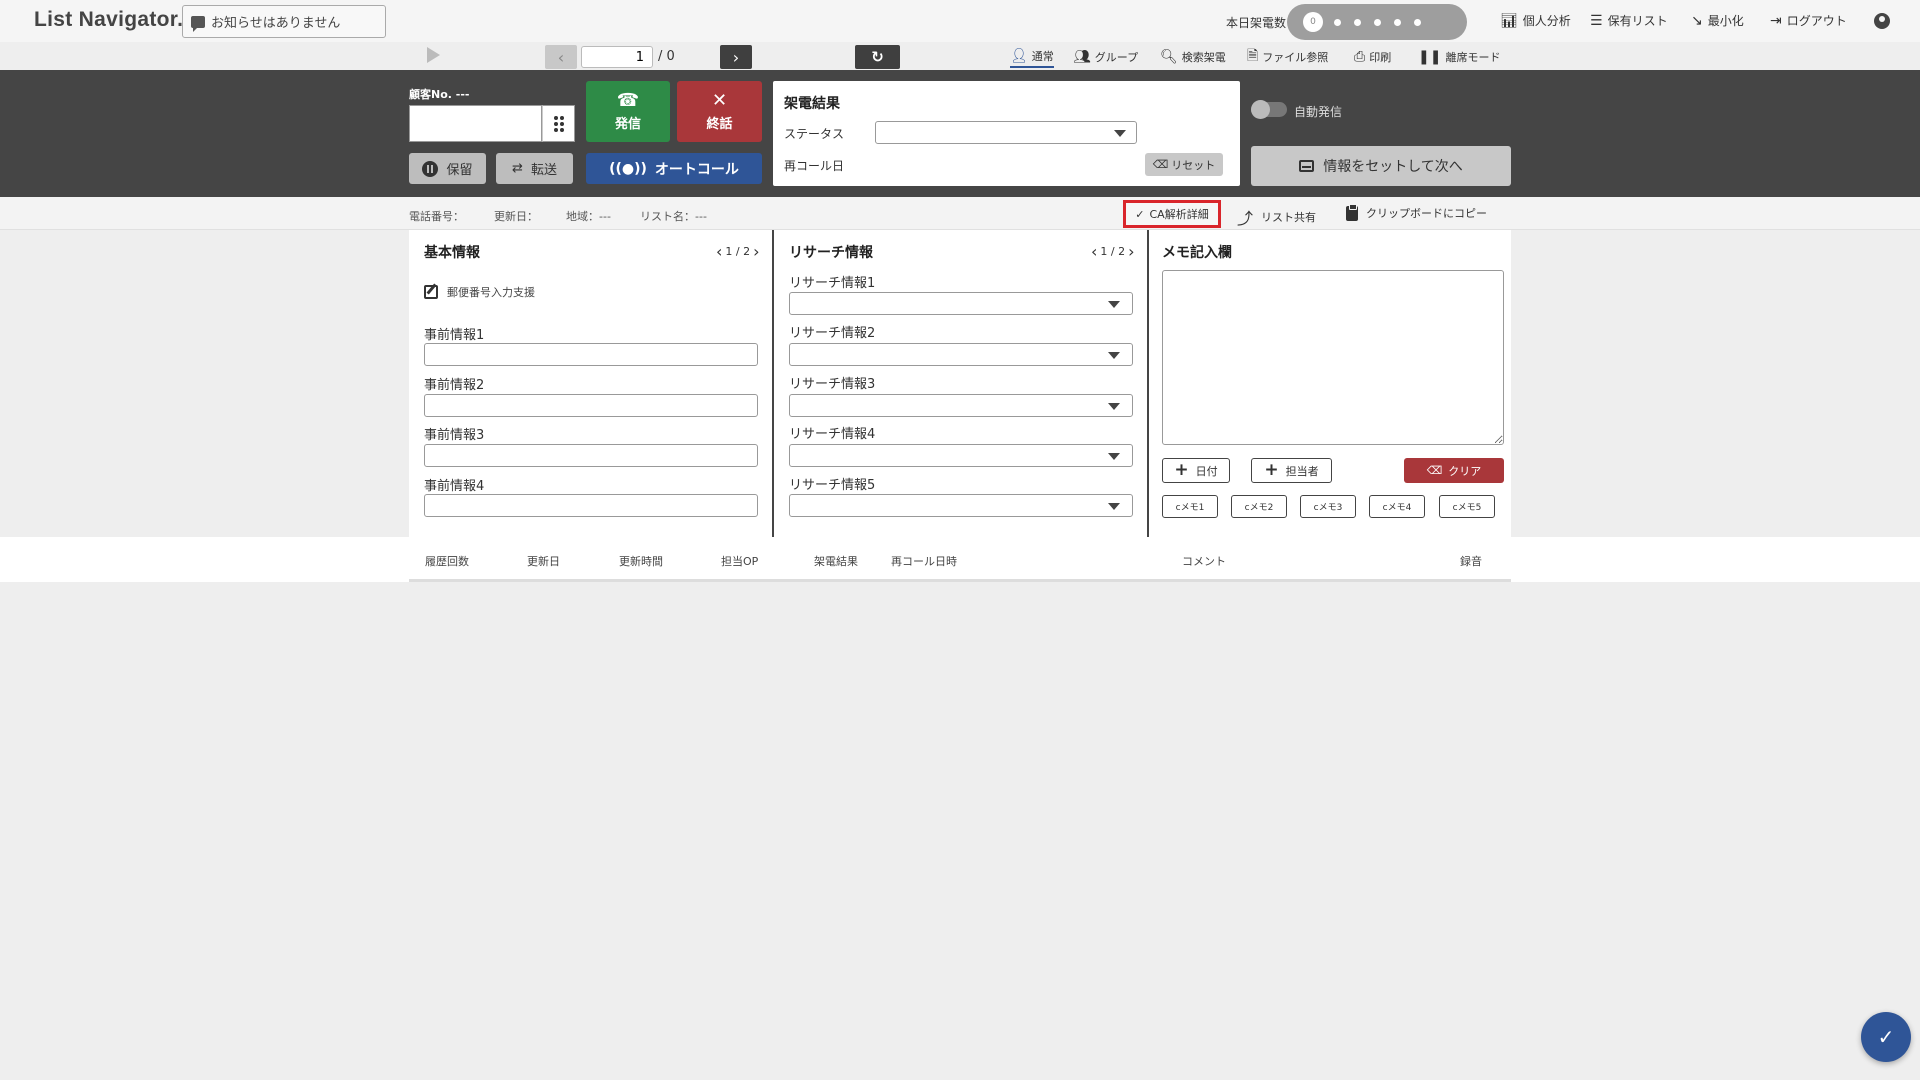 The width and height of the screenshot is (1920, 1080). I want to click on hold-button: 保留, so click(447, 168).